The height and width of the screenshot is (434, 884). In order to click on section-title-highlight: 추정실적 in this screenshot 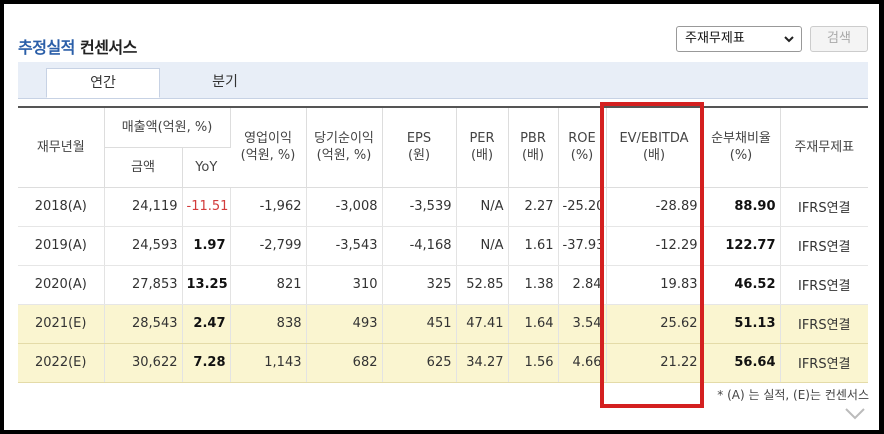, I will do `click(46, 47)`.